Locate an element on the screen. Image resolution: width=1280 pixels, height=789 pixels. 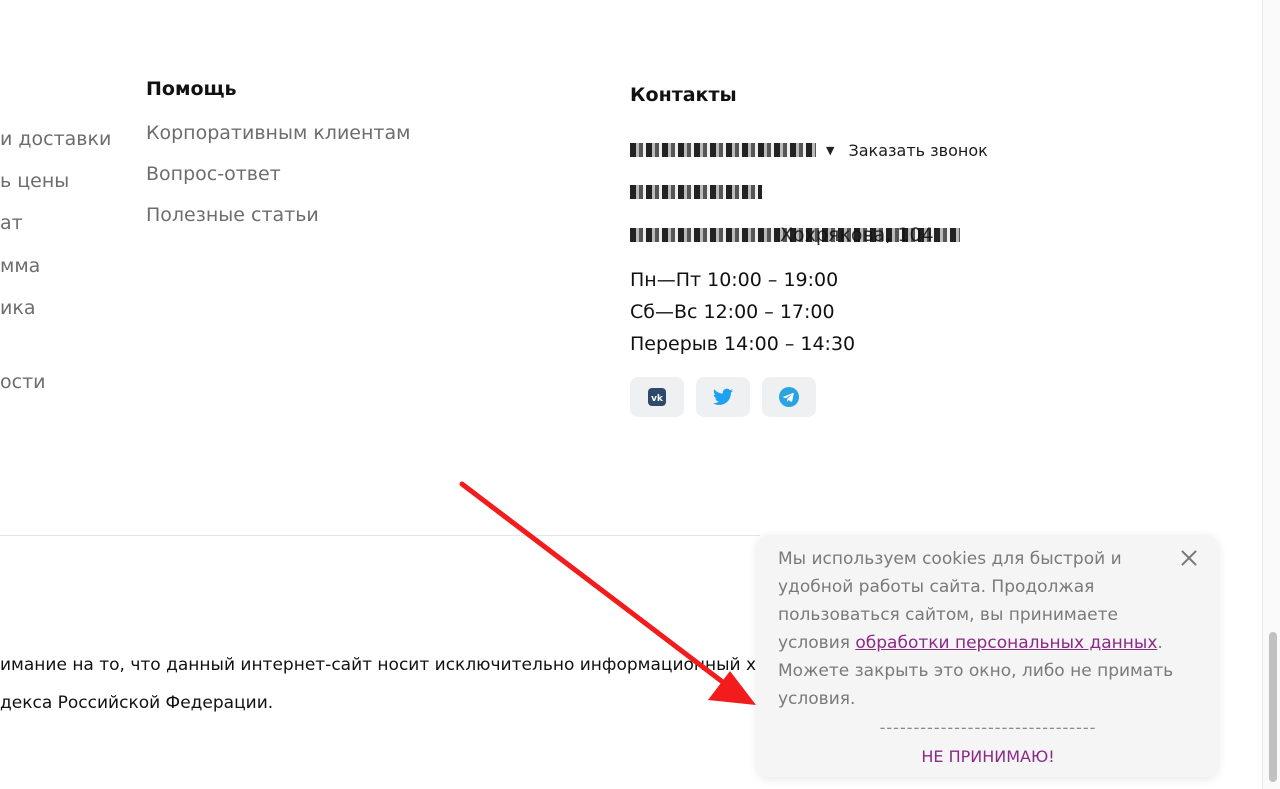
svg-text: vk is located at coordinates (657, 399).